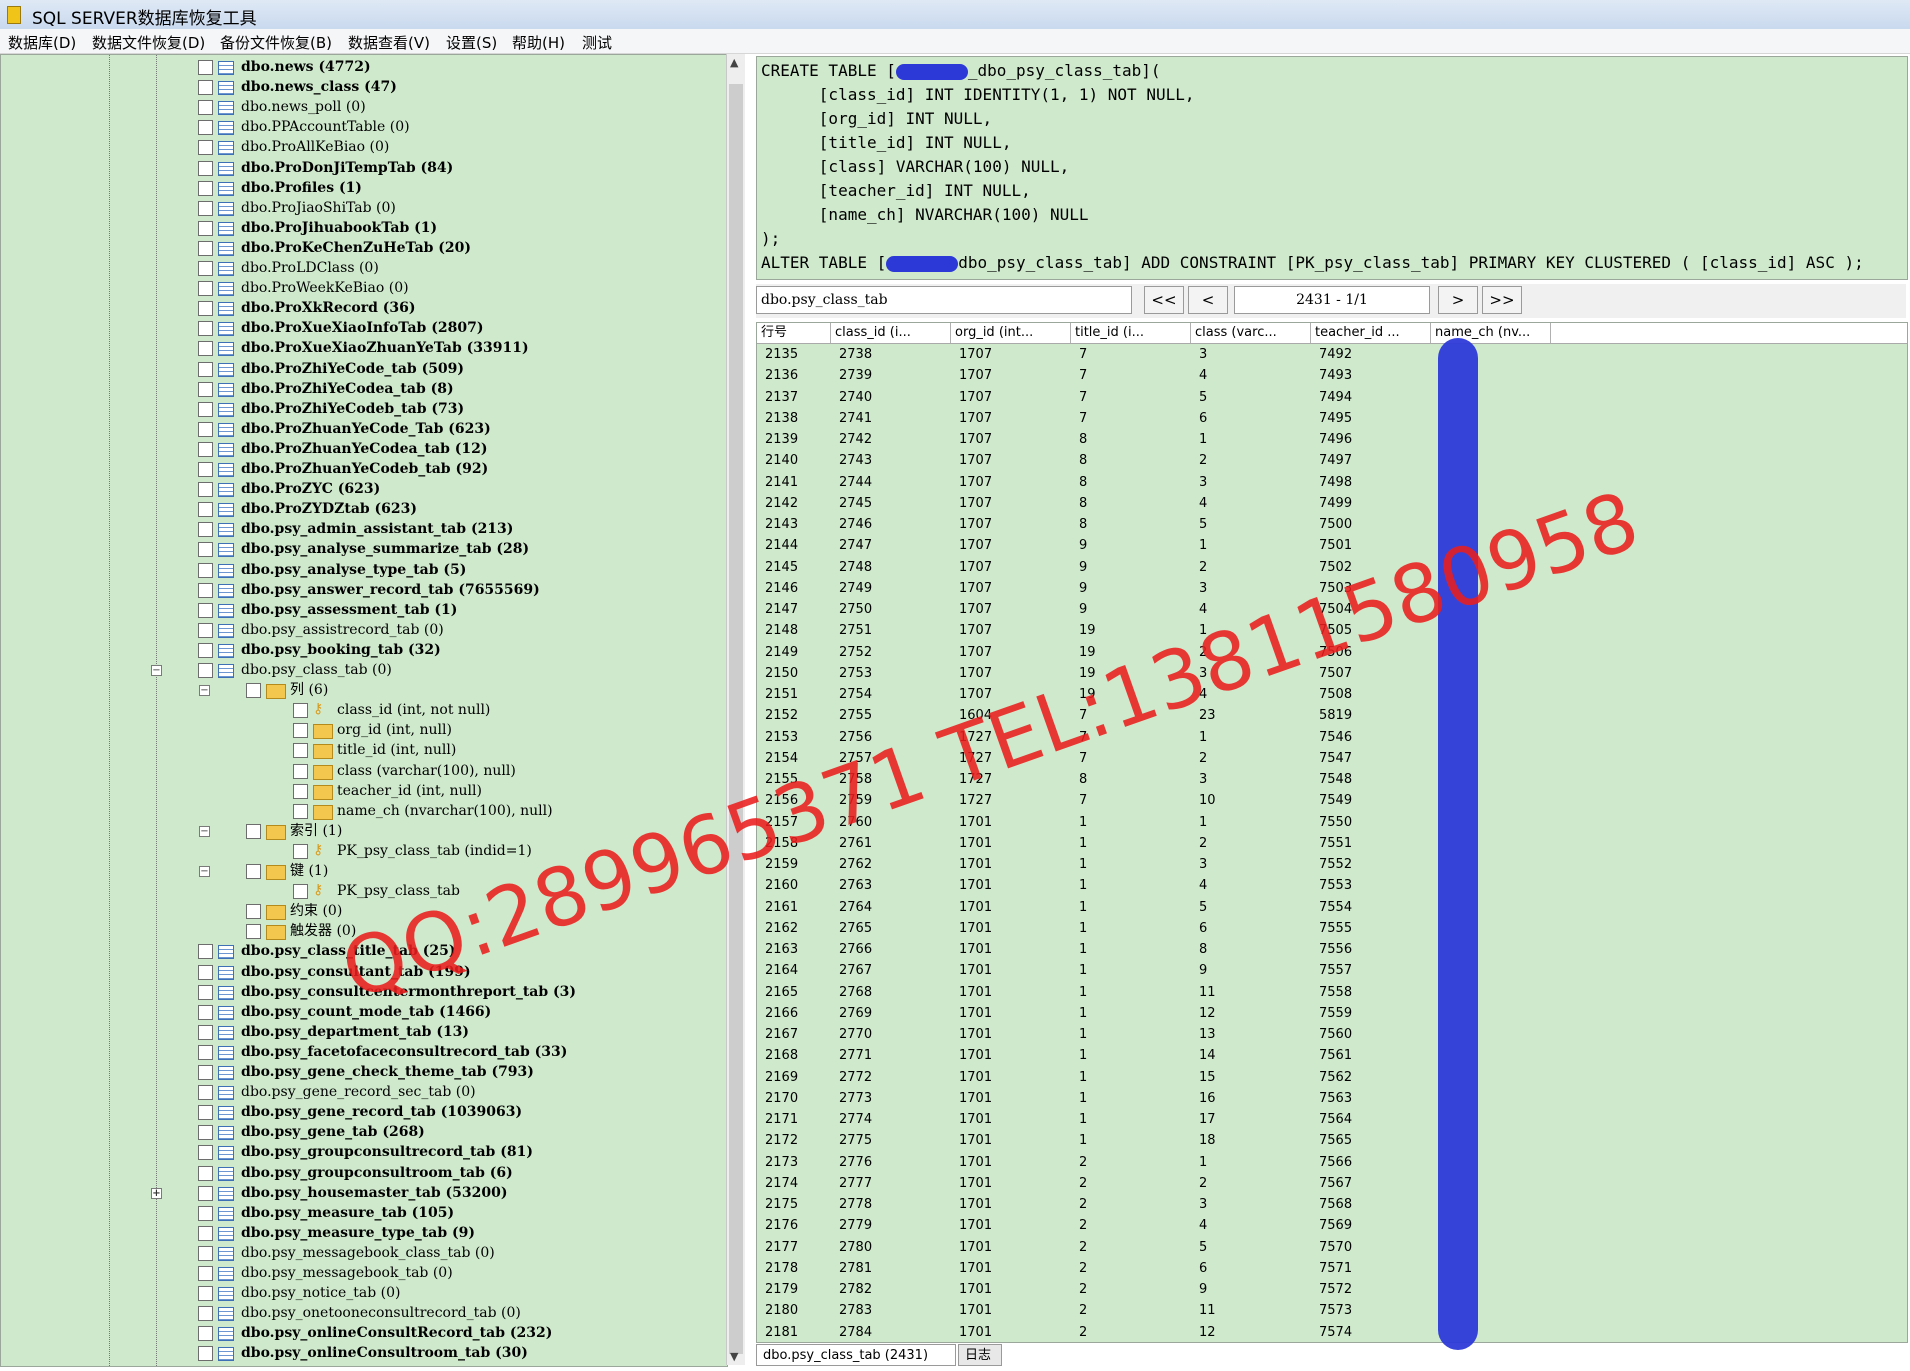  What do you see at coordinates (1332, 1332) in the screenshot?
I see `table-row: 2181 2784 1701 2 12 7574` at bounding box center [1332, 1332].